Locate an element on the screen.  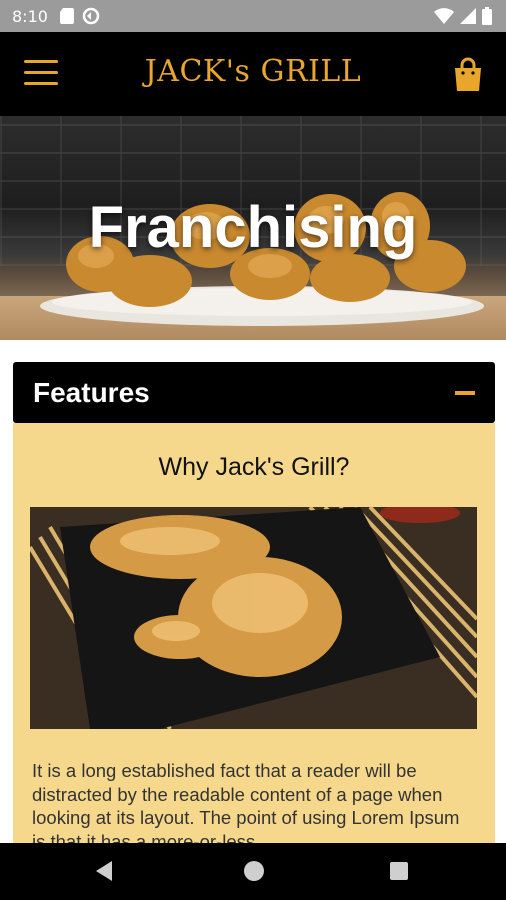
app-bar: JACK's GRILL is located at coordinates (253, 74).